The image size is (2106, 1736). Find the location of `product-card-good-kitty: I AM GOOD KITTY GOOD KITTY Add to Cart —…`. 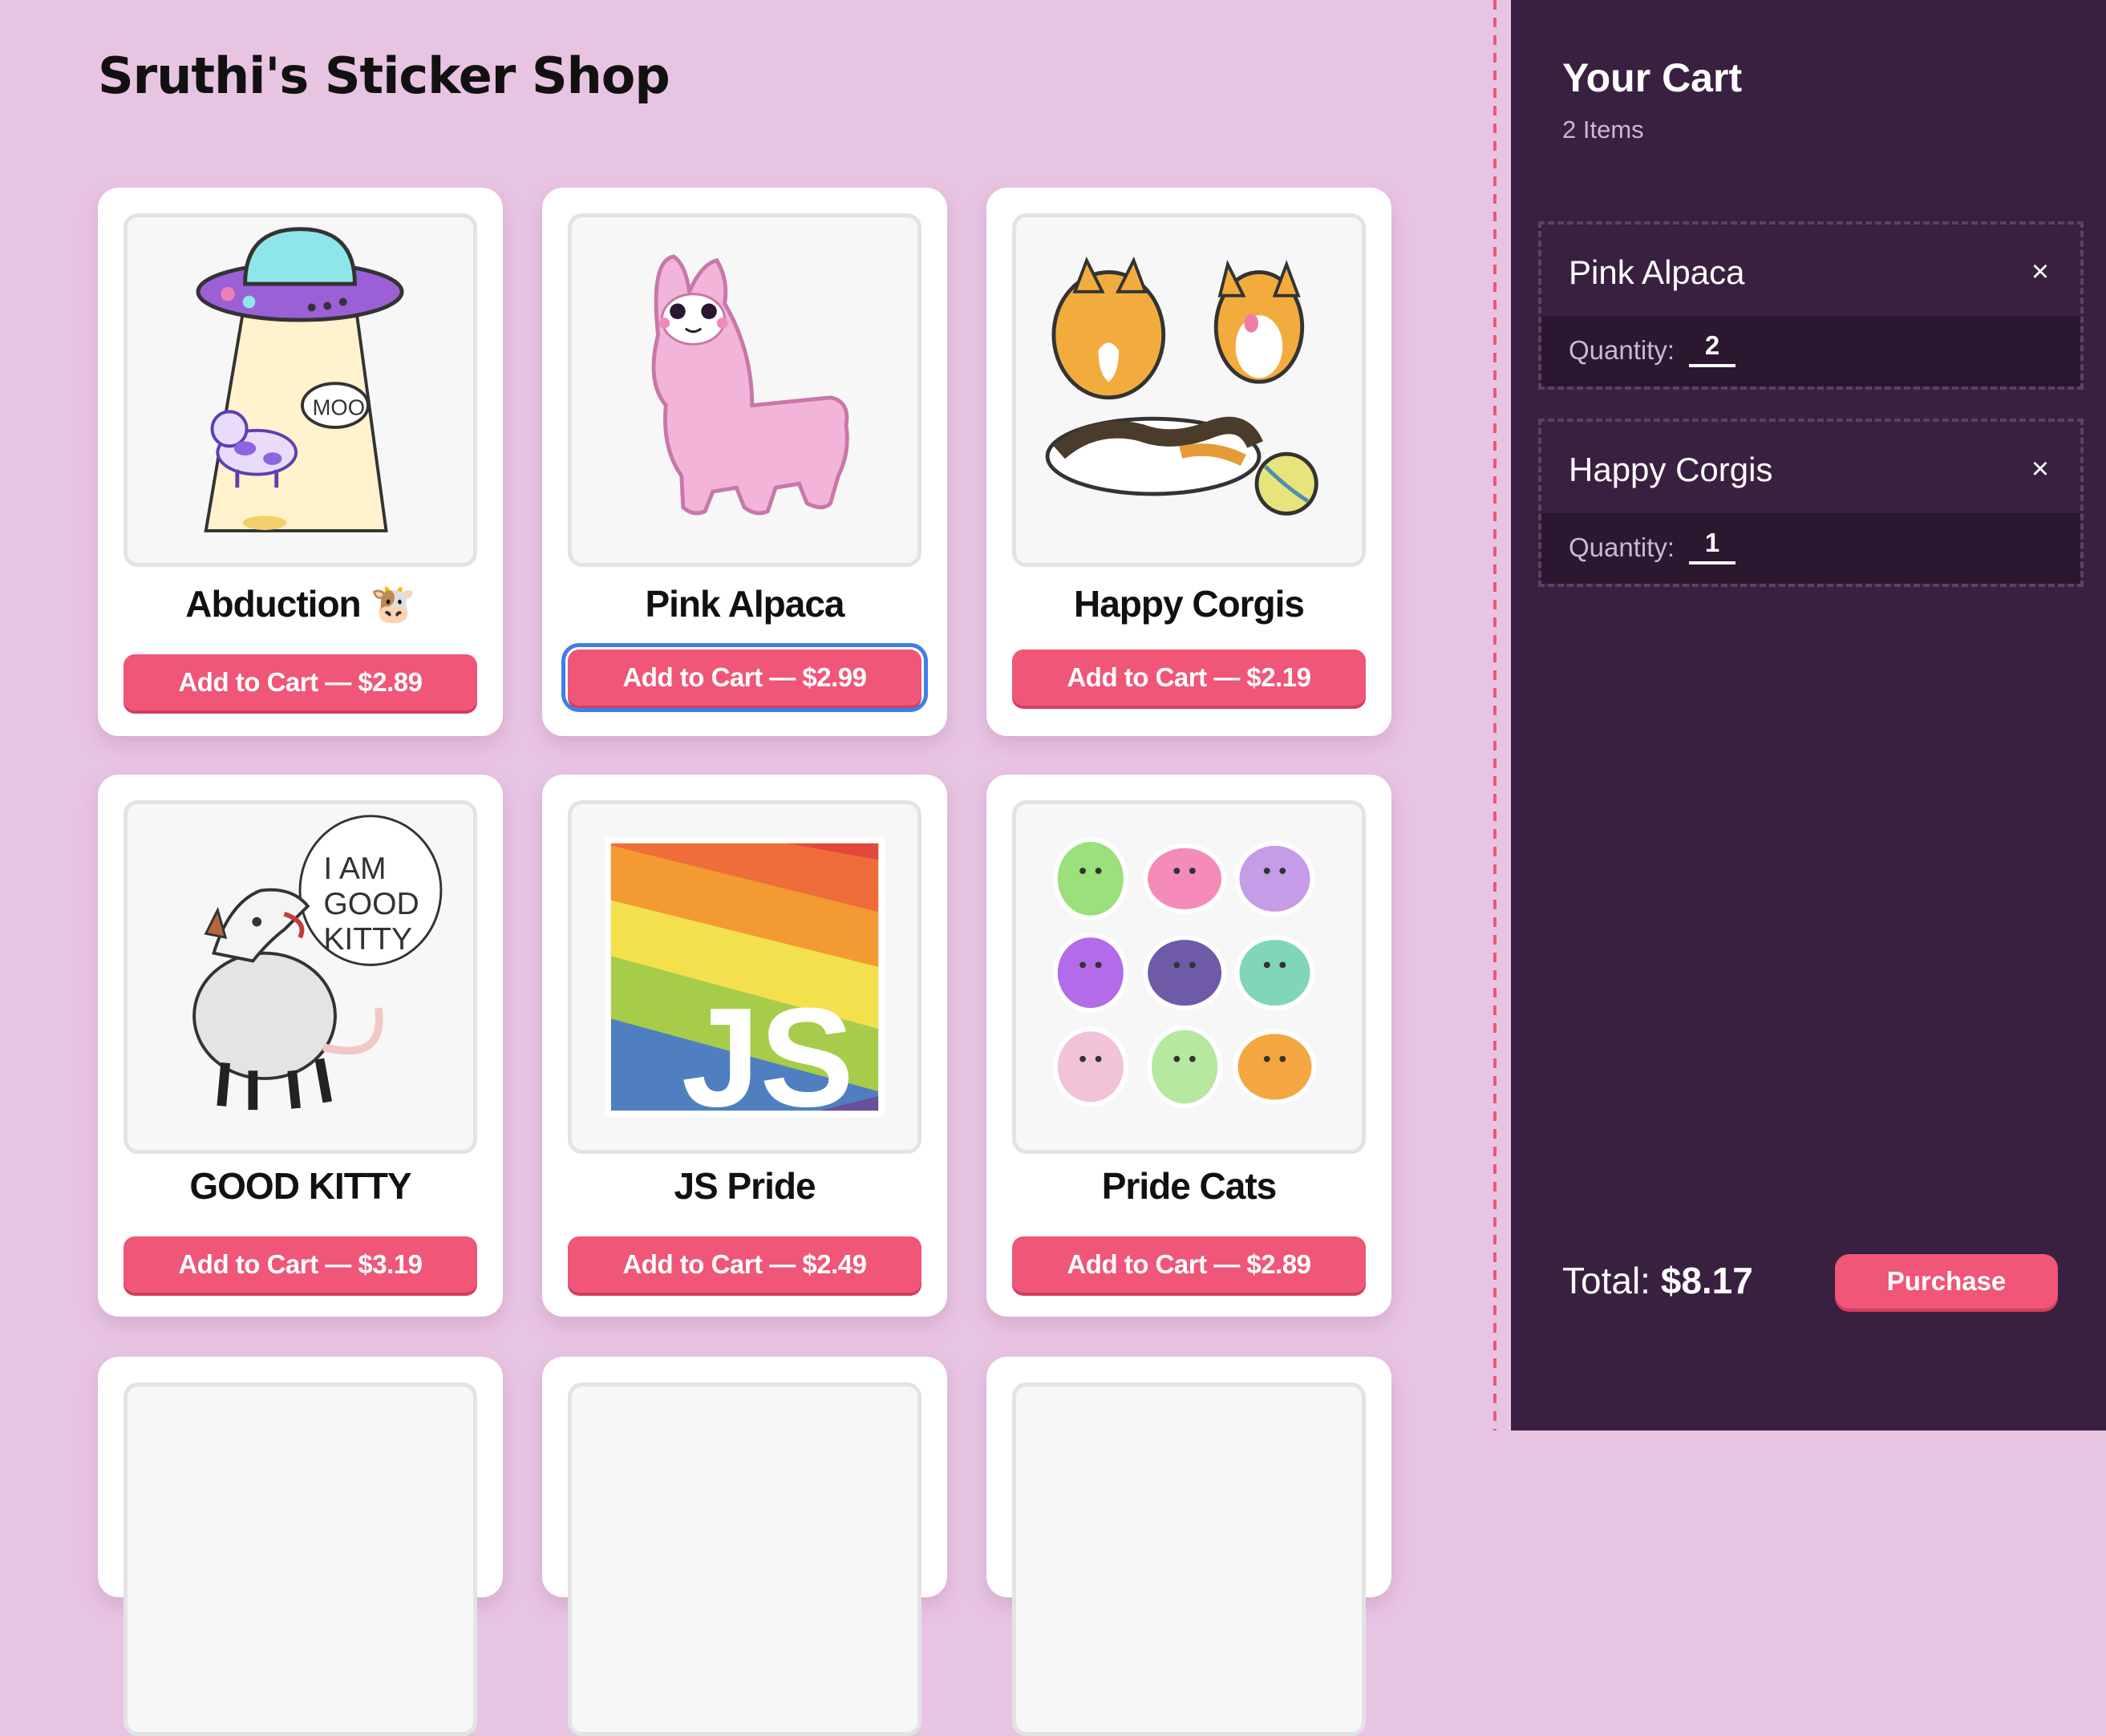

product-card-good-kitty: I AM GOOD KITTY GOOD KITTY Add to Cart —… is located at coordinates (300, 1046).